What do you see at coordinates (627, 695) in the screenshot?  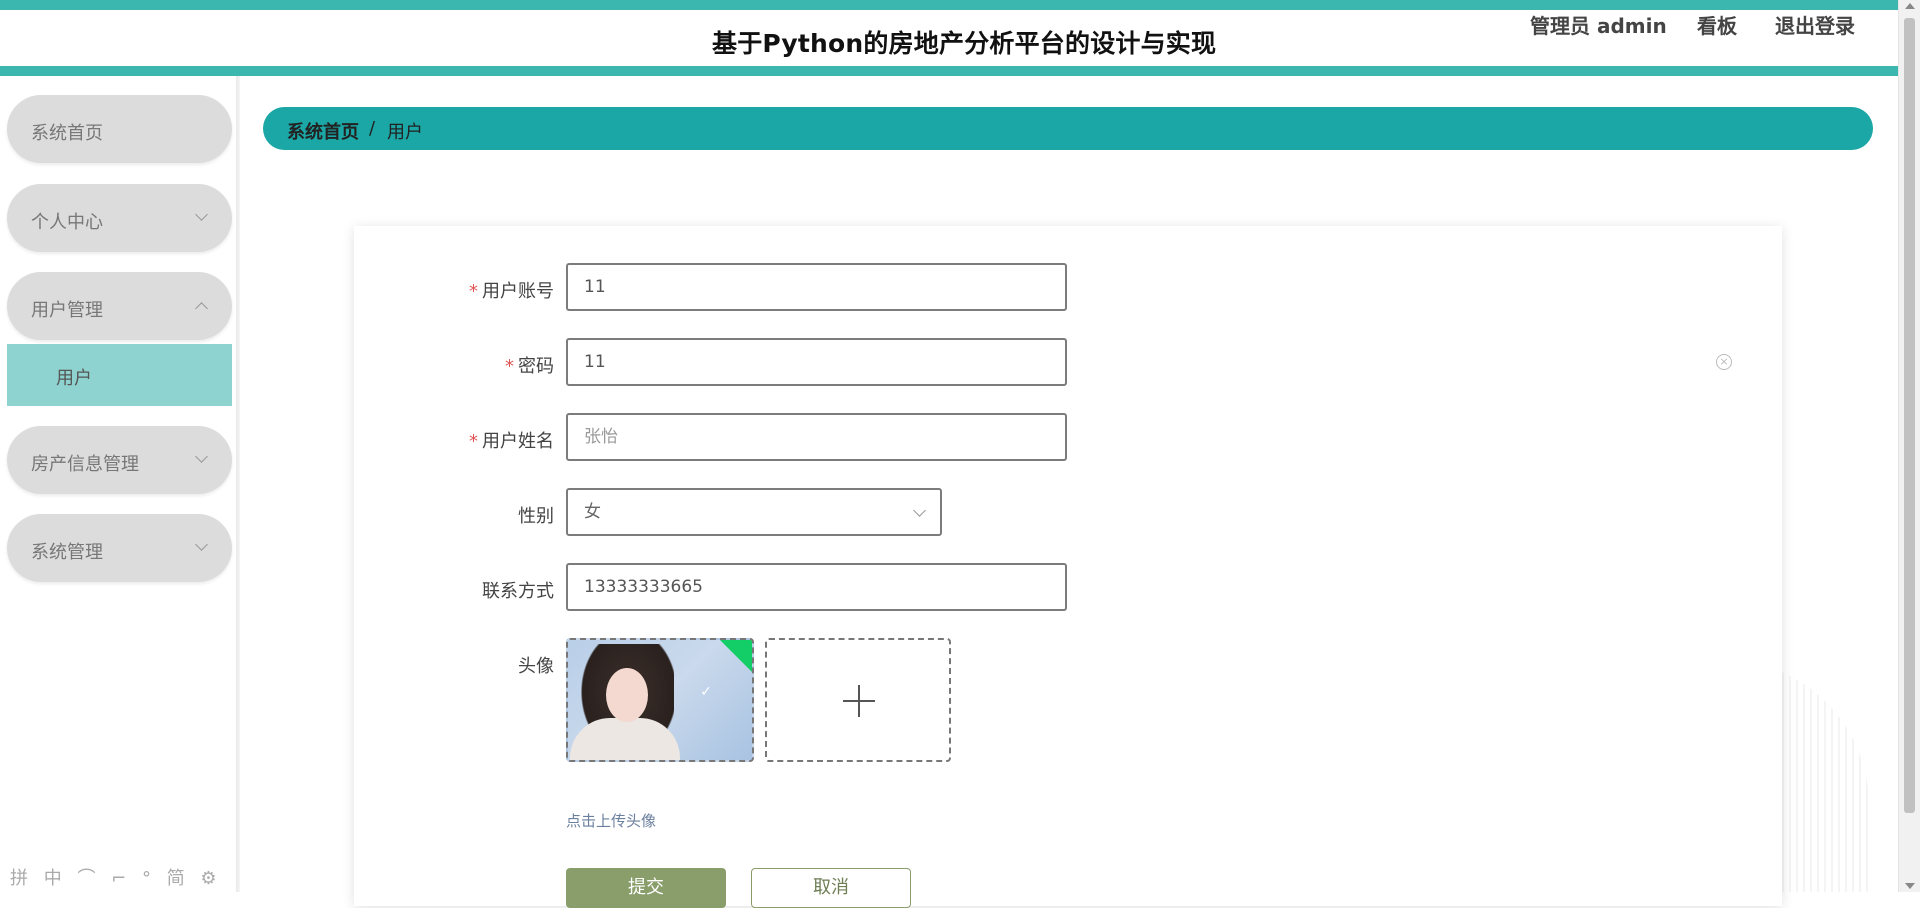 I see `avatar-face` at bounding box center [627, 695].